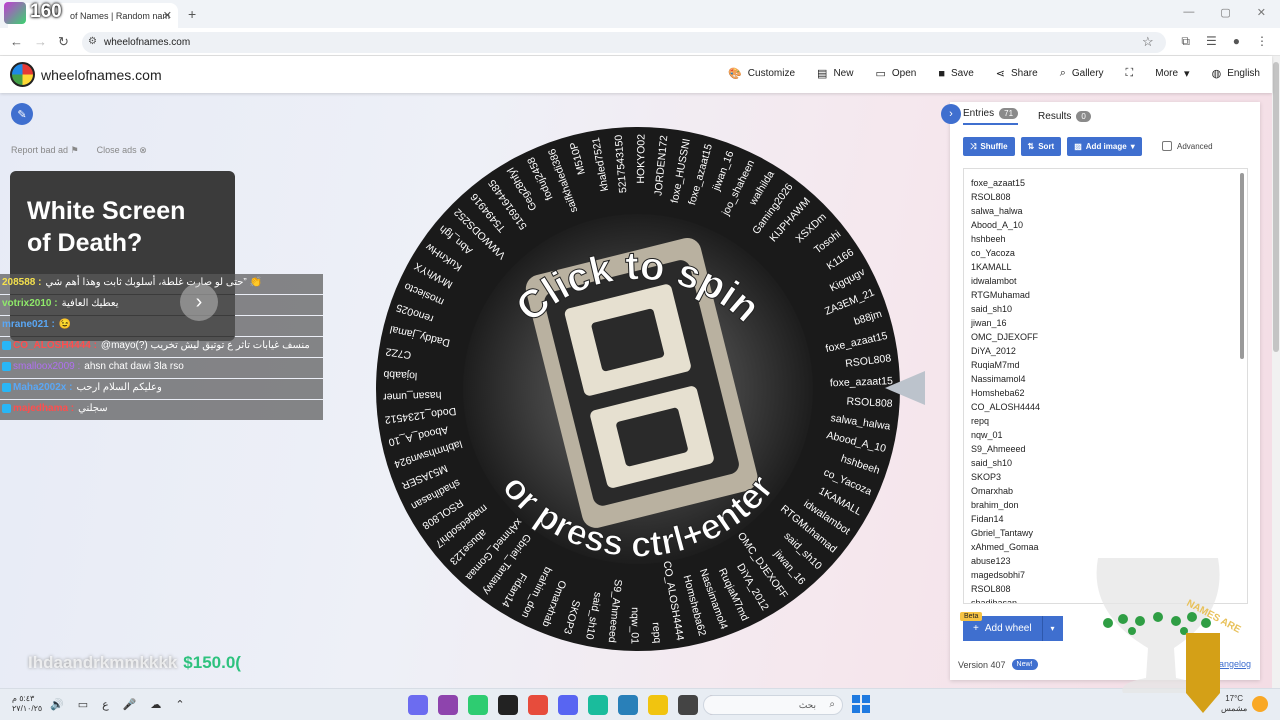 Image resolution: width=1280 pixels, height=720 pixels. What do you see at coordinates (1236, 41) in the screenshot?
I see `profile-avatar: ●` at bounding box center [1236, 41].